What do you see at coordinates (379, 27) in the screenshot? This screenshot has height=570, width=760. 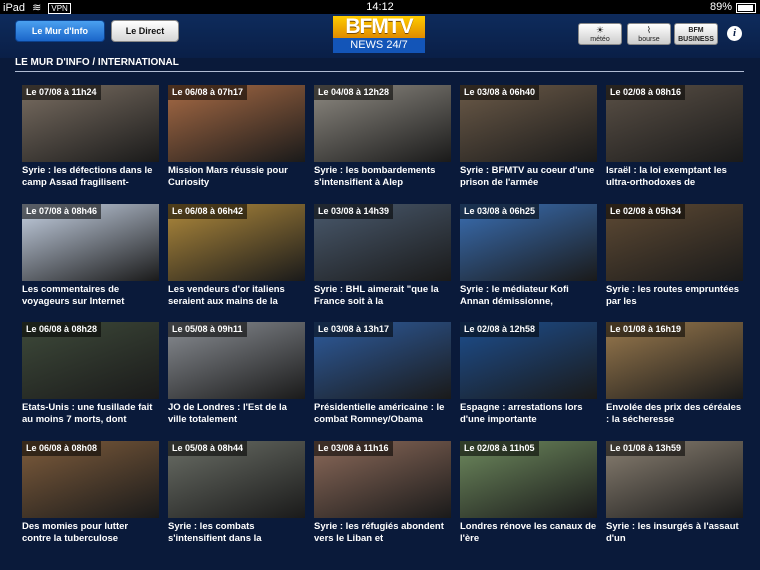 I see `logo-top: BFMTV` at bounding box center [379, 27].